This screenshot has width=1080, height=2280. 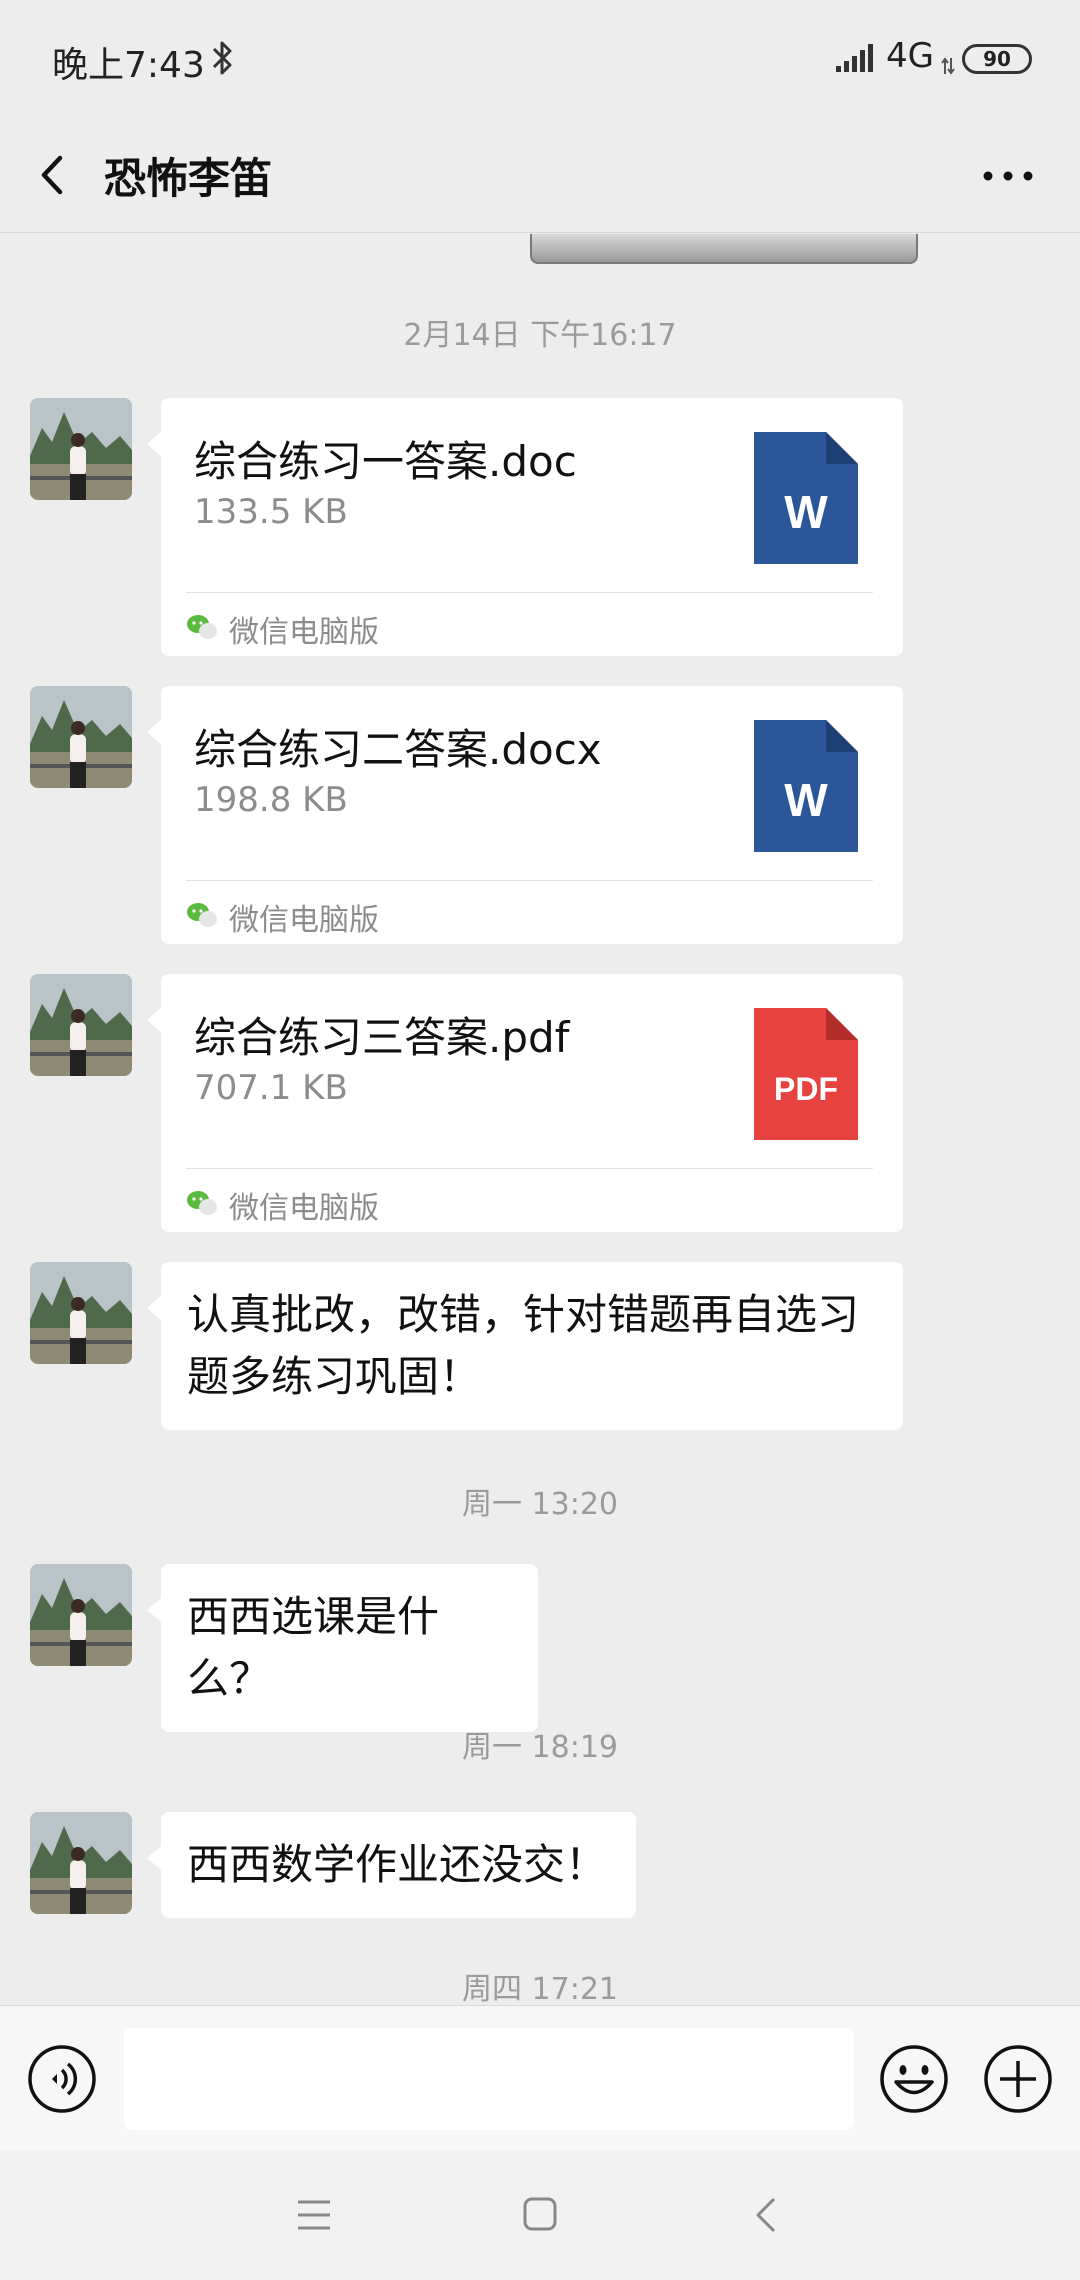 I want to click on message-input, so click(x=489, y=2079).